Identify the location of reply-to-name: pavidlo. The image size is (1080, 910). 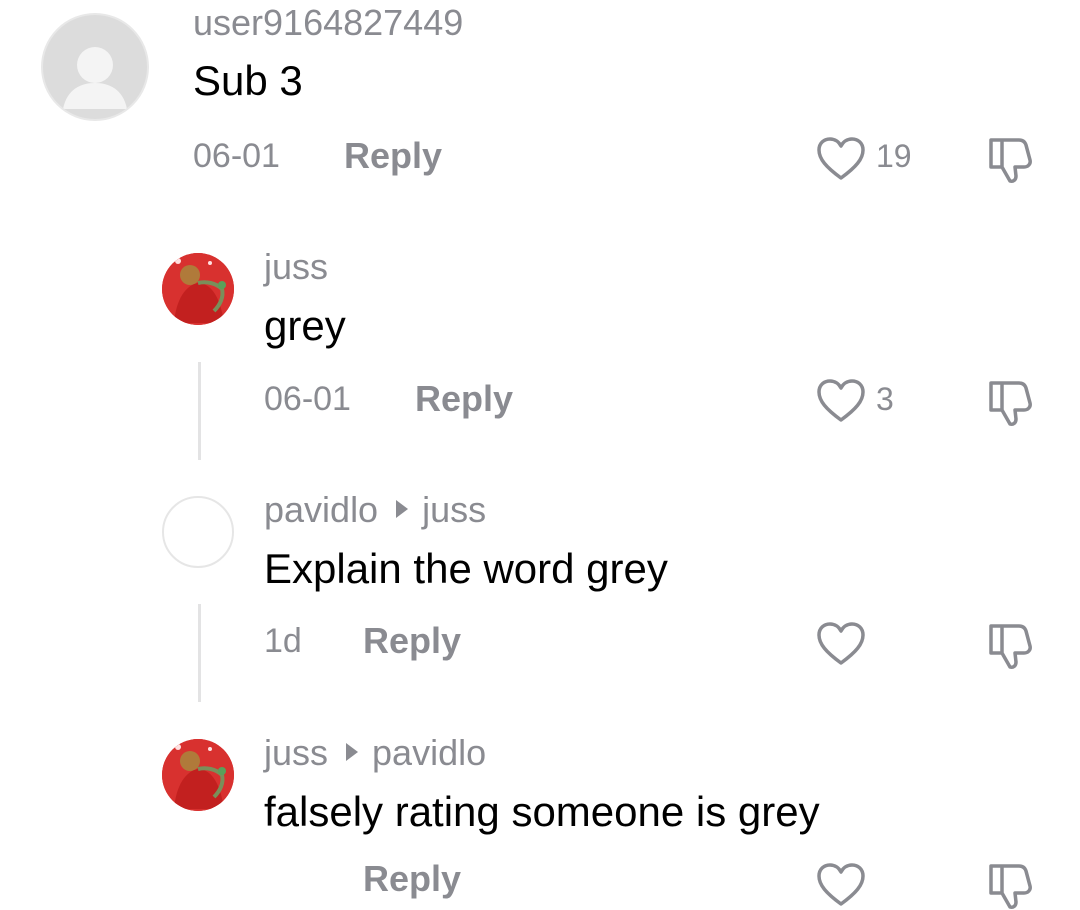
(429, 752).